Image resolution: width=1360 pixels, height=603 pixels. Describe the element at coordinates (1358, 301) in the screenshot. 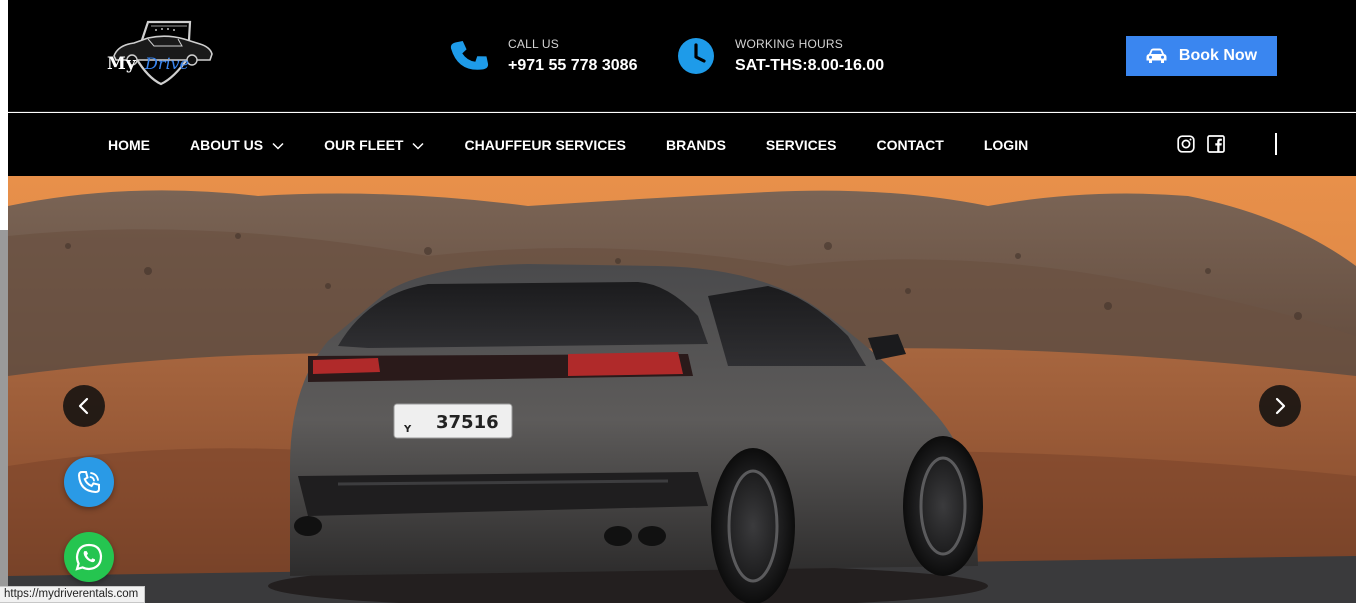

I see `page-right-edge` at that location.